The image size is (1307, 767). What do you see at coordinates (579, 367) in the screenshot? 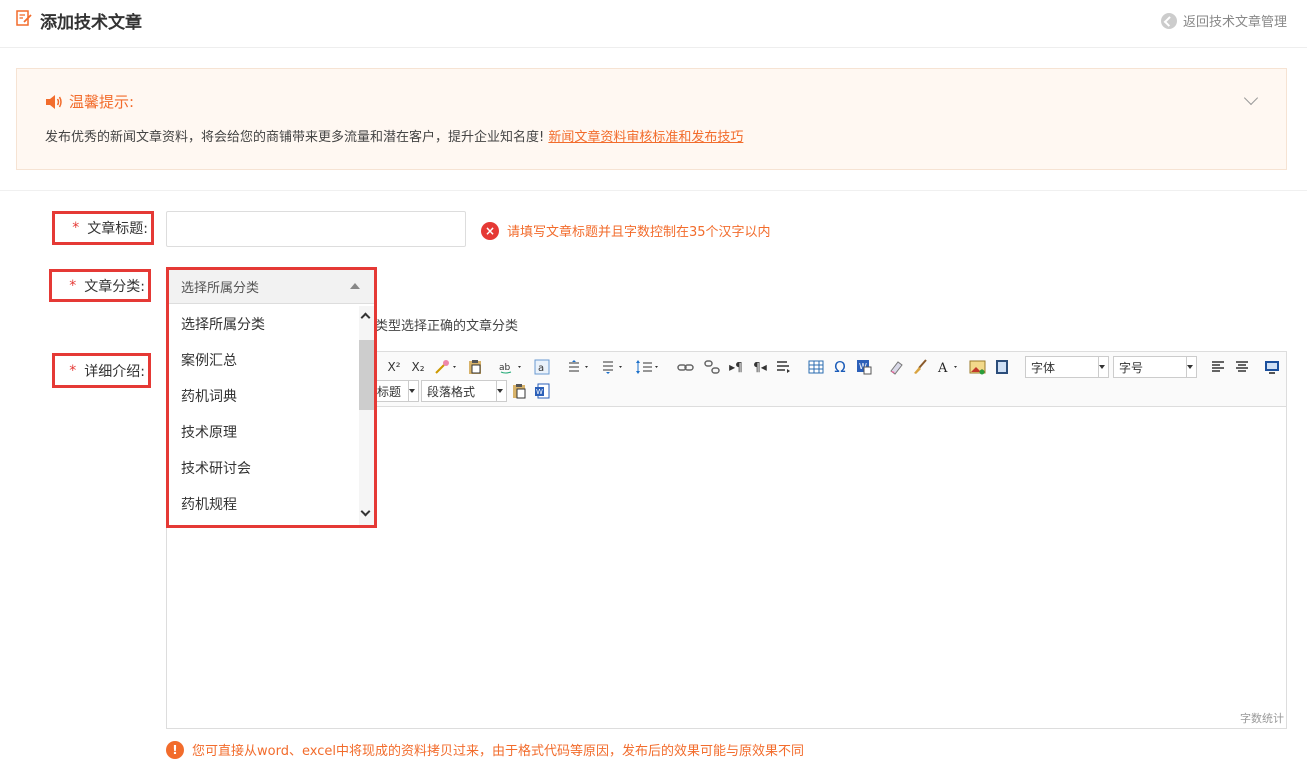
I see `row-spacing-top-icon` at bounding box center [579, 367].